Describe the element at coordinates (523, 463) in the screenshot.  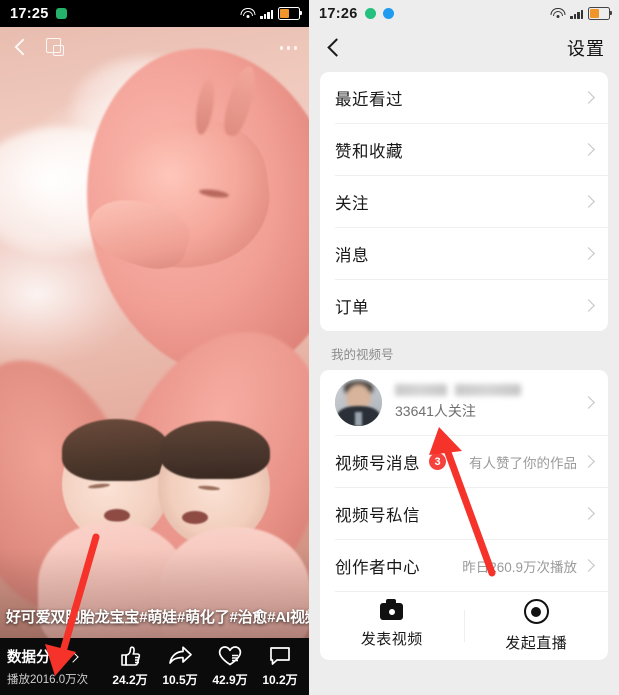
I see `row-value: 有人赞了你的作品` at that location.